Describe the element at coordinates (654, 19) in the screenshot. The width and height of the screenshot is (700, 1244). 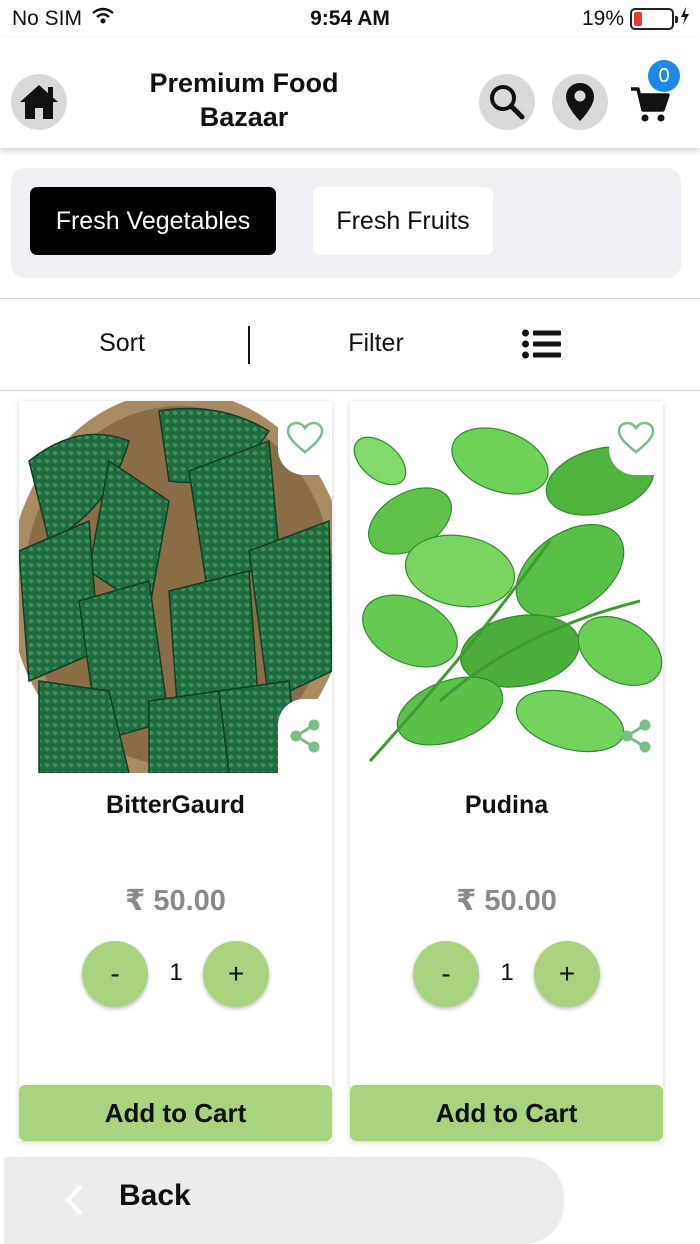
I see `battery-icon` at that location.